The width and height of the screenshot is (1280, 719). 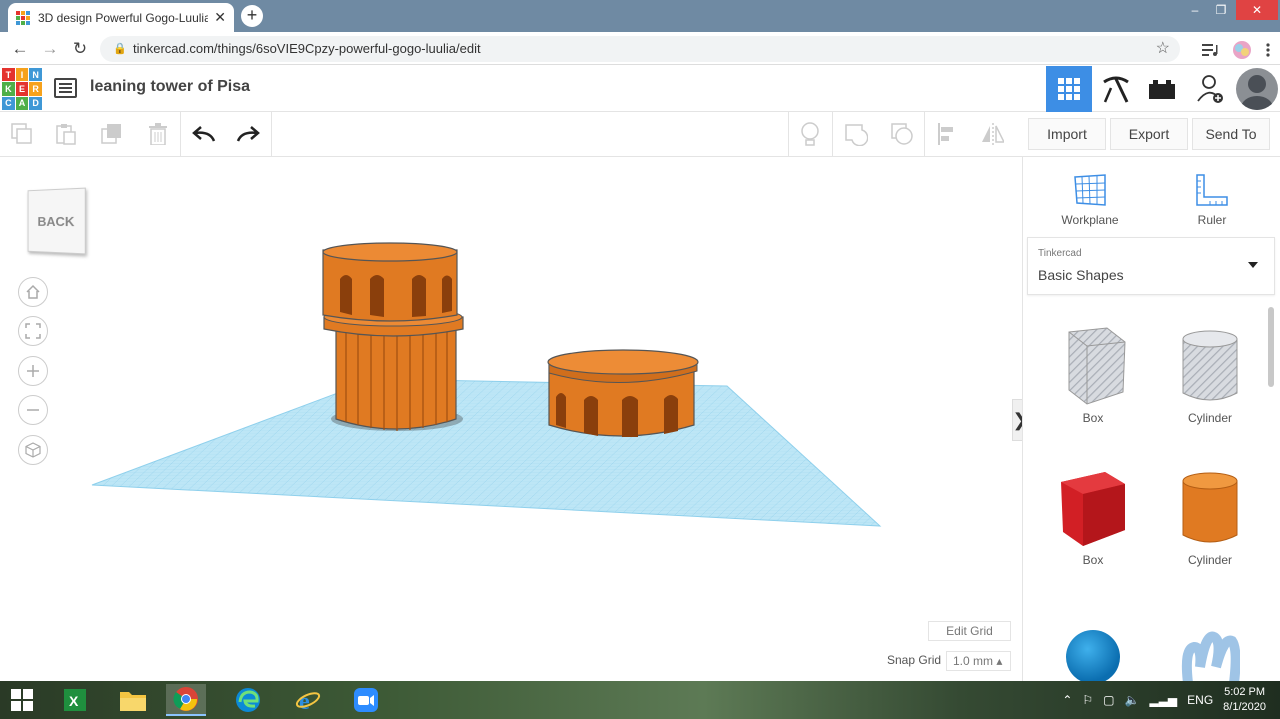 I want to click on ungroup-icon, so click(x=902, y=134).